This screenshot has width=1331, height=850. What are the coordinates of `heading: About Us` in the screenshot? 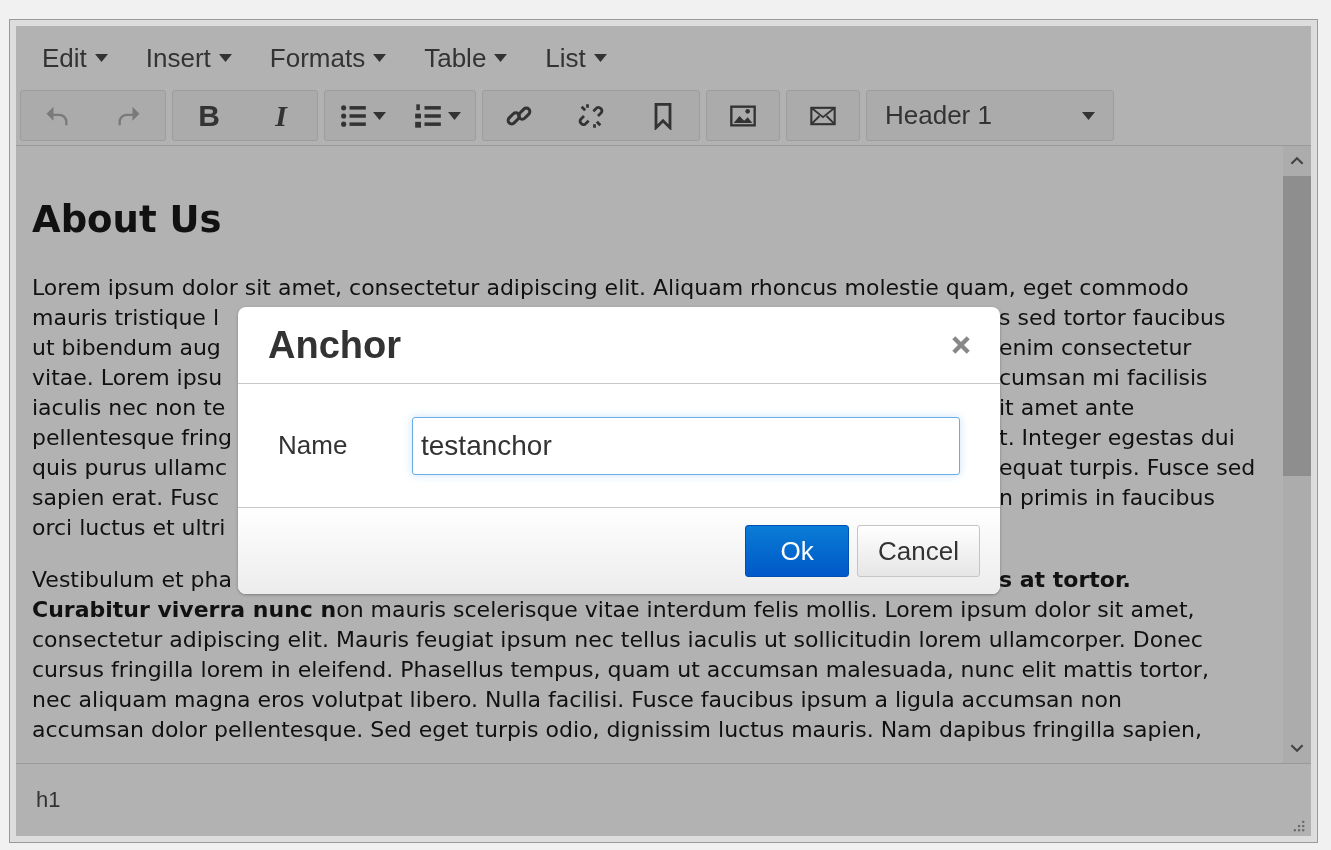 It's located at (127, 220).